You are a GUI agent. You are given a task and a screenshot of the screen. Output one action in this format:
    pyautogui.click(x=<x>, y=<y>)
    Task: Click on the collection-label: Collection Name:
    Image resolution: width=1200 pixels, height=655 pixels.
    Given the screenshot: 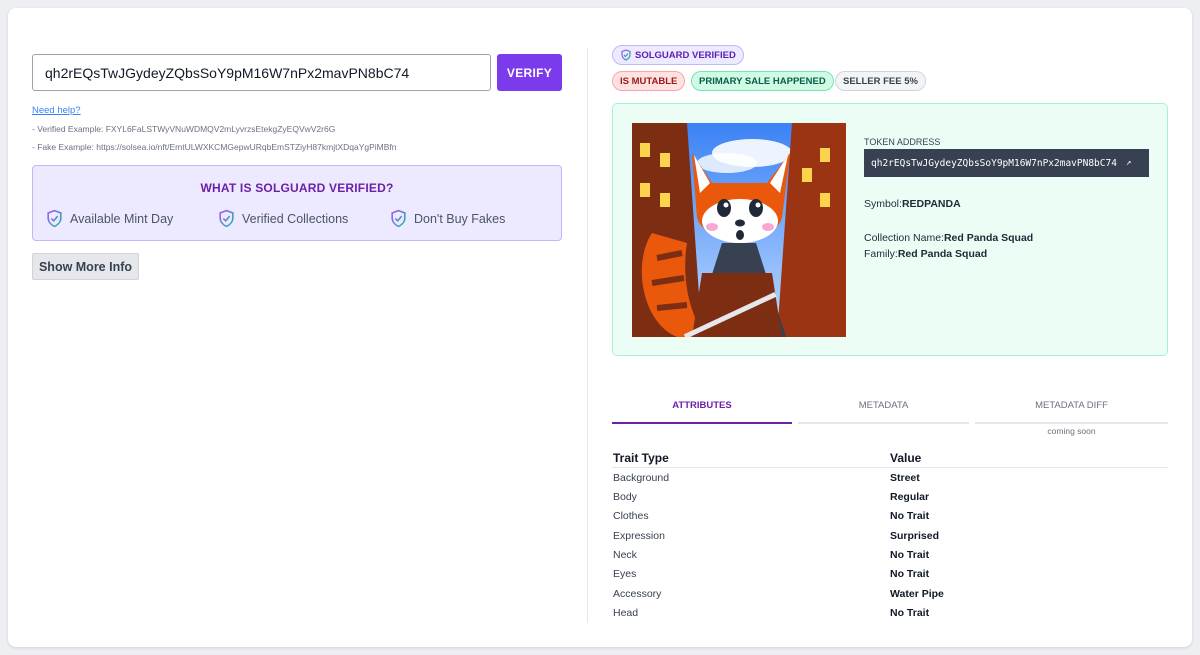 What is the action you would take?
    pyautogui.click(x=904, y=238)
    